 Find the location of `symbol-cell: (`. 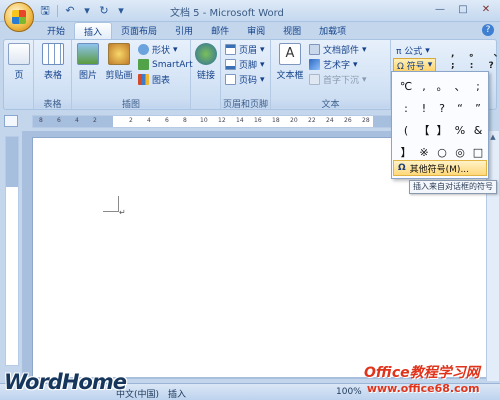

symbol-cell: ( is located at coordinates (406, 131).